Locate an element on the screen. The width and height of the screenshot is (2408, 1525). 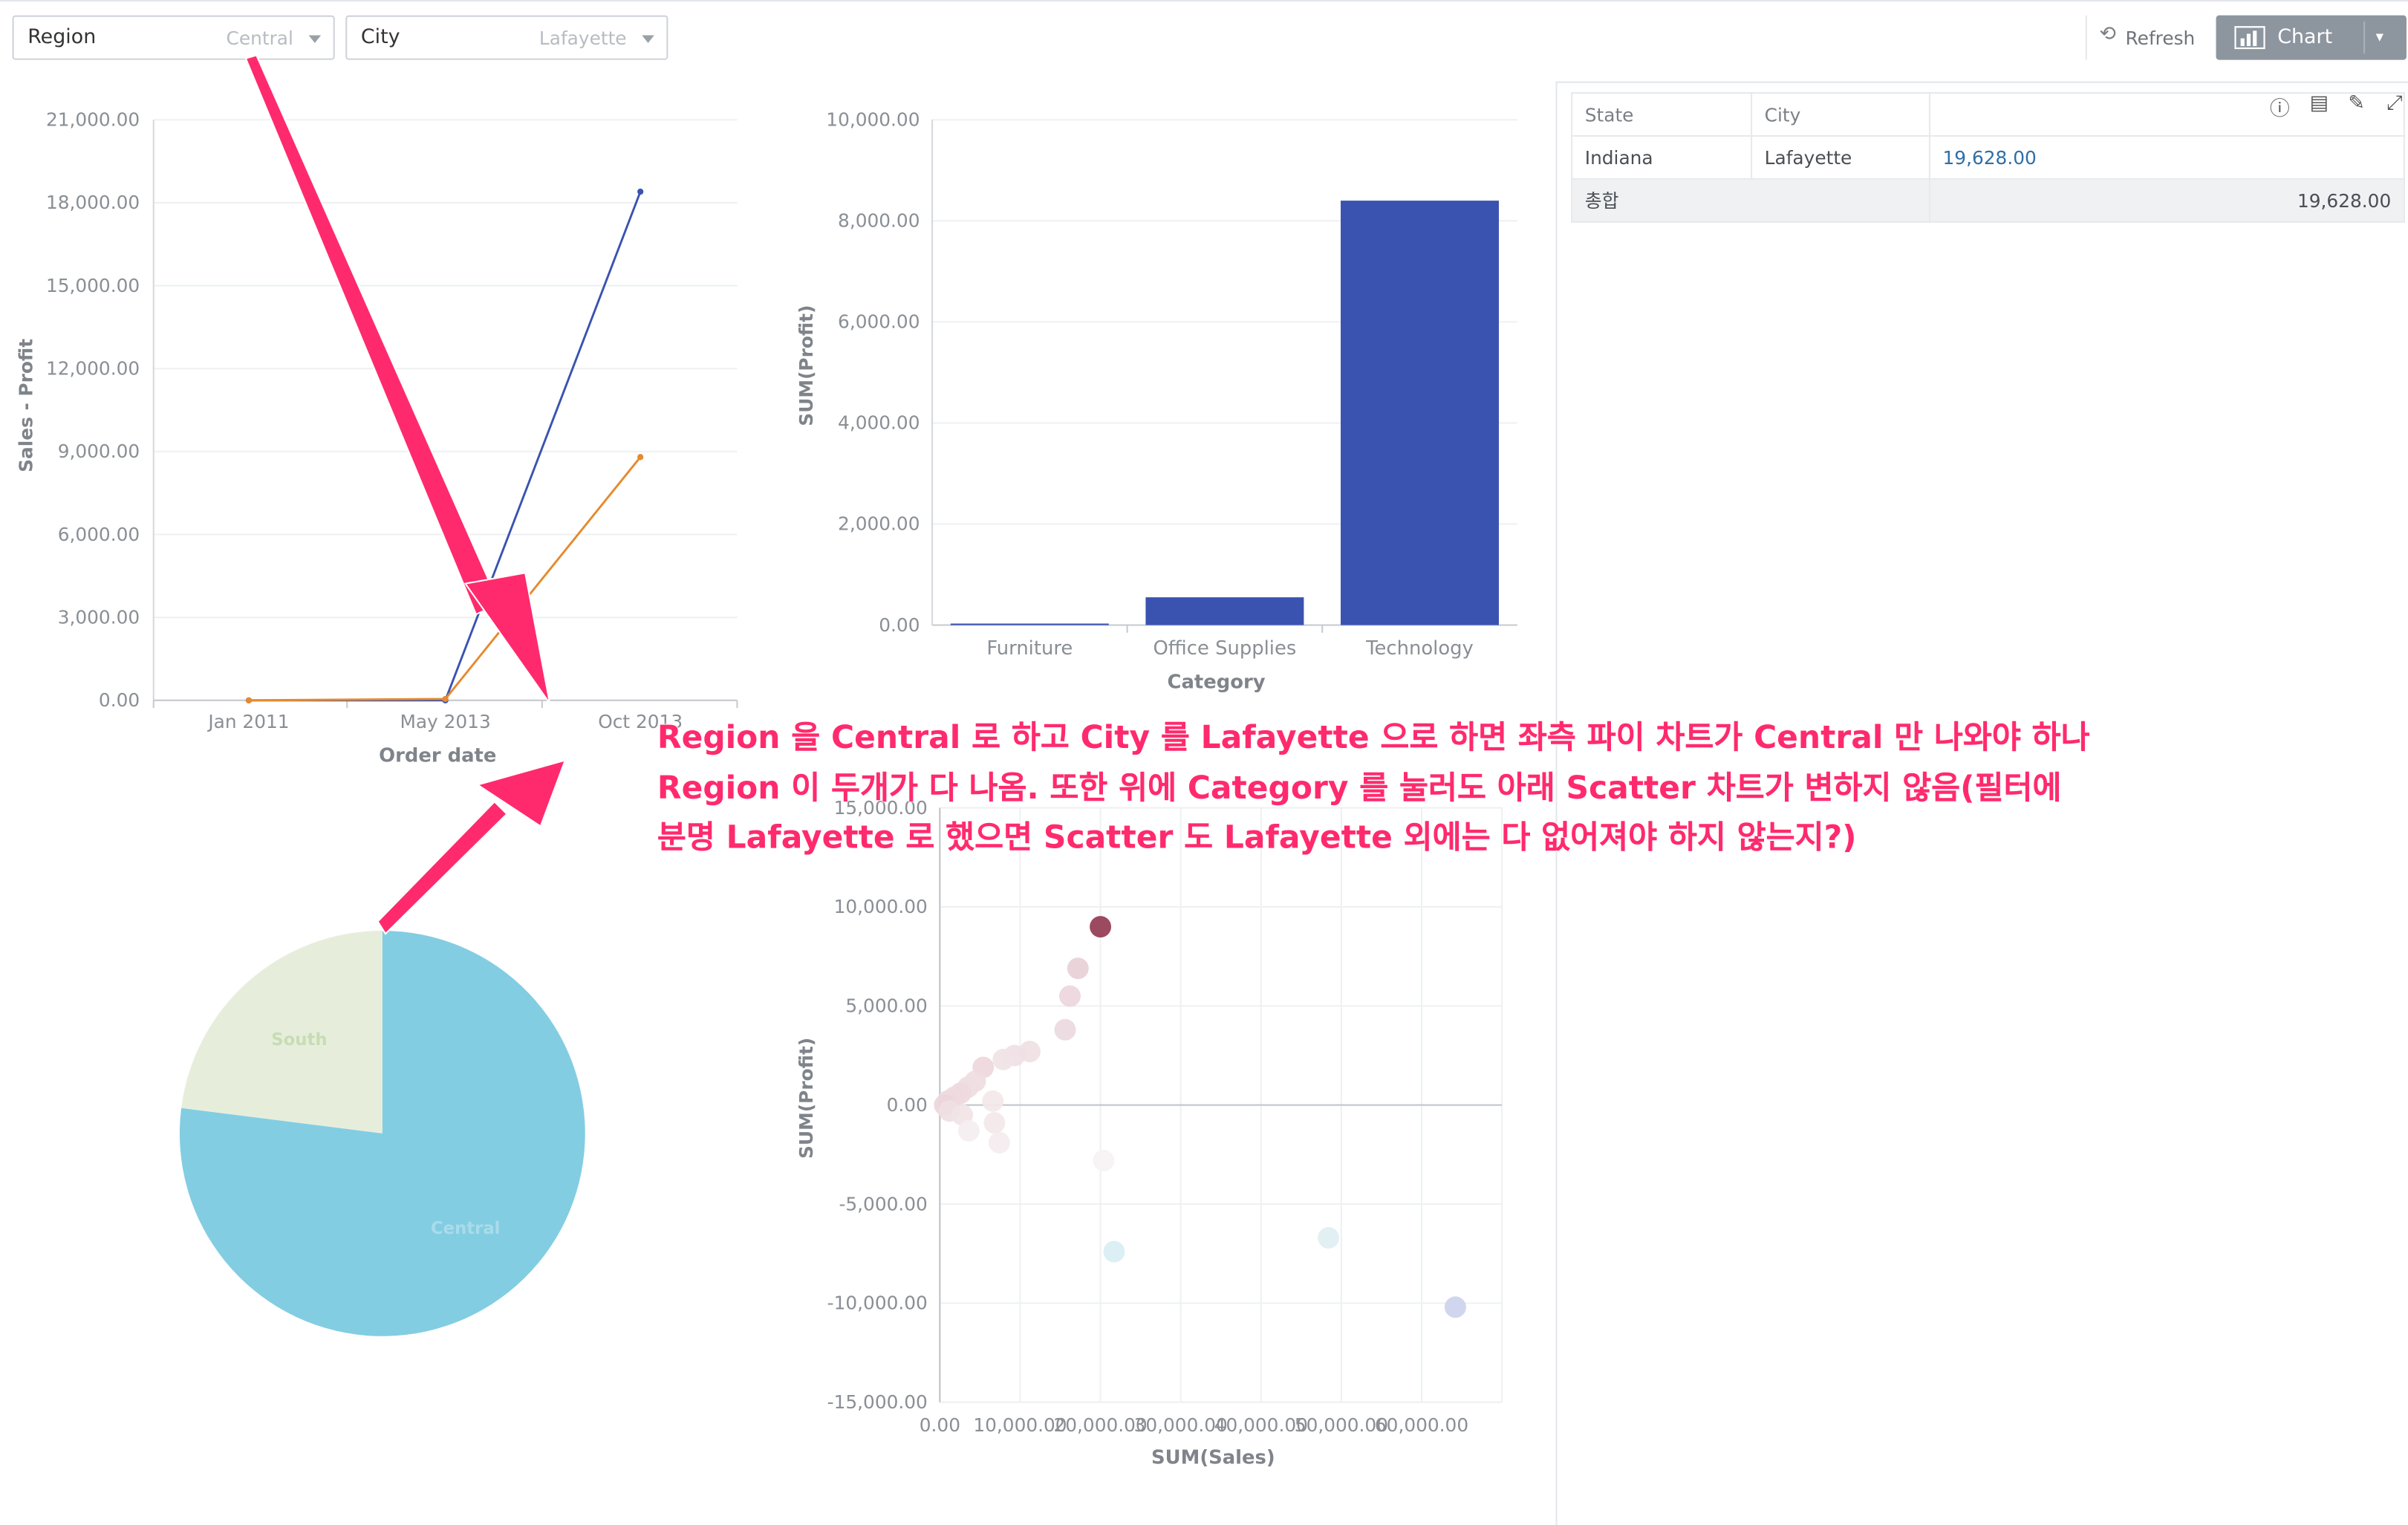
city-filter-label: City is located at coordinates (380, 38).